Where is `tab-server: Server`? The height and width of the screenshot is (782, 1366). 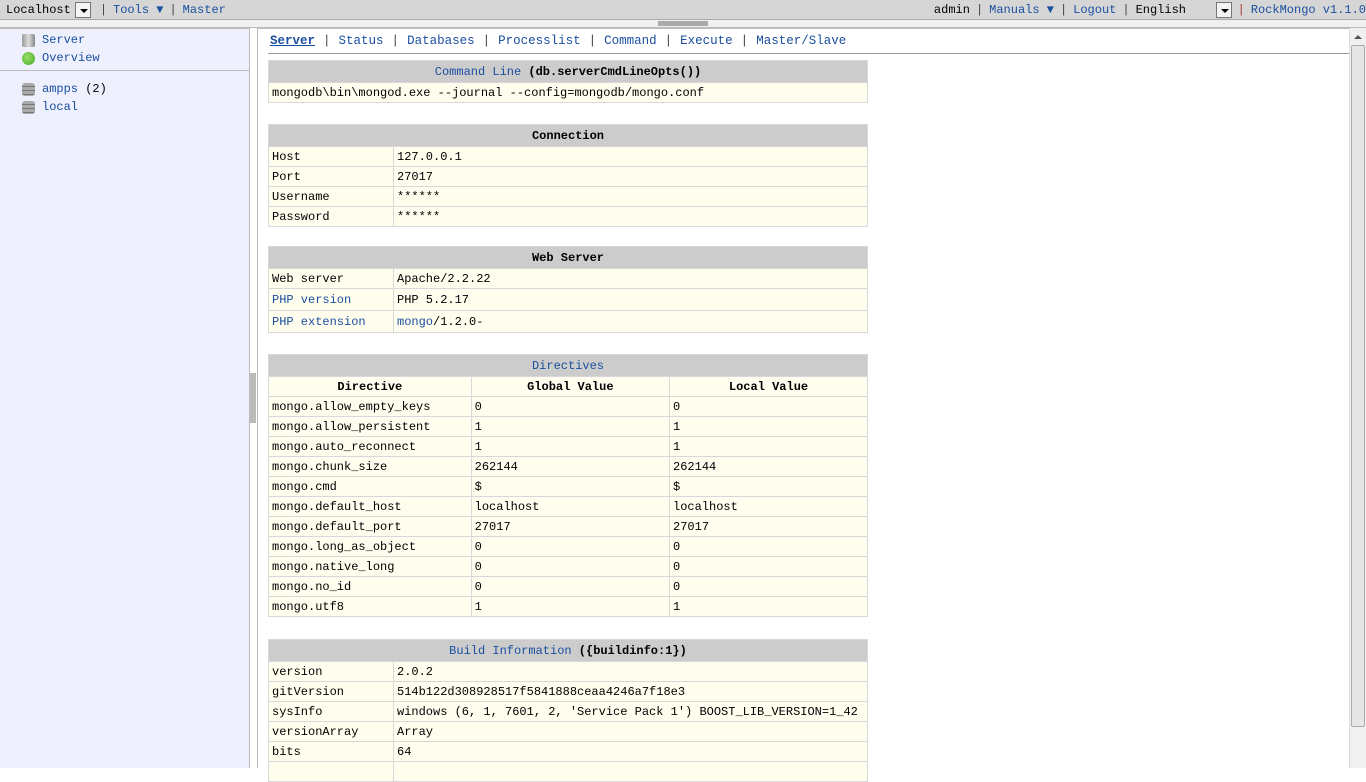 tab-server: Server is located at coordinates (292, 41).